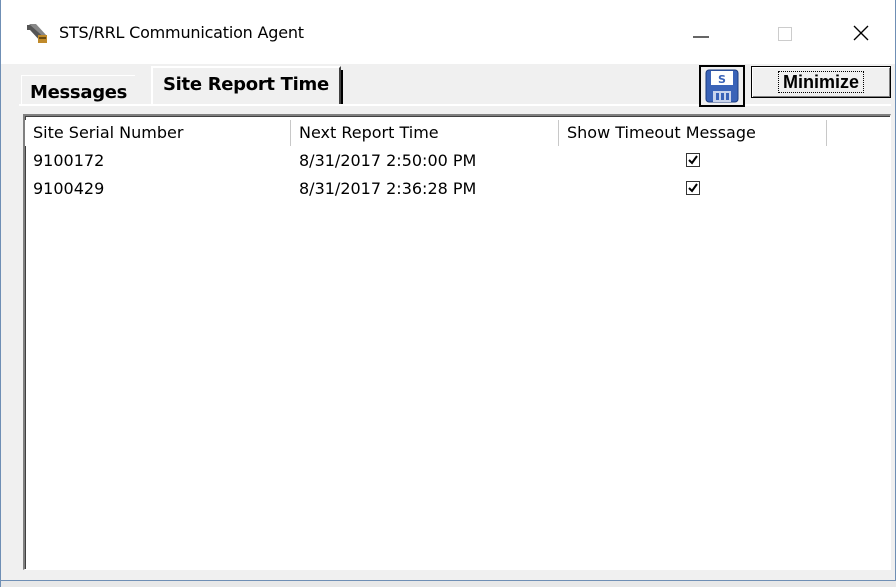 This screenshot has width=896, height=587. What do you see at coordinates (448, 583) in the screenshot?
I see `window-bottom-border` at bounding box center [448, 583].